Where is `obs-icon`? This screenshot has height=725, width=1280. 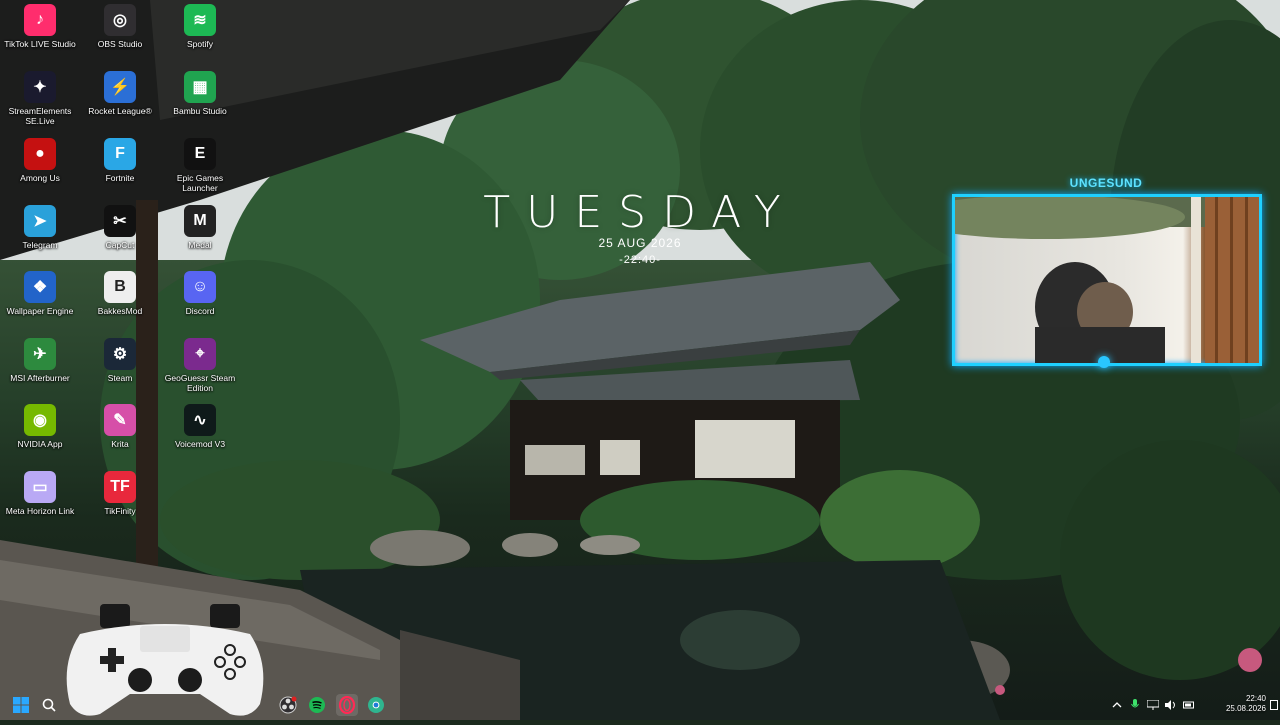
obs-icon is located at coordinates (288, 705).